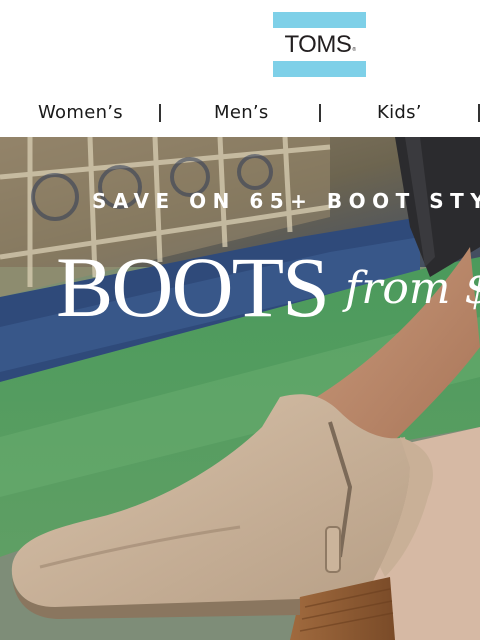 The image size is (480, 640). I want to click on nav-item-mens: Men’s, so click(241, 113).